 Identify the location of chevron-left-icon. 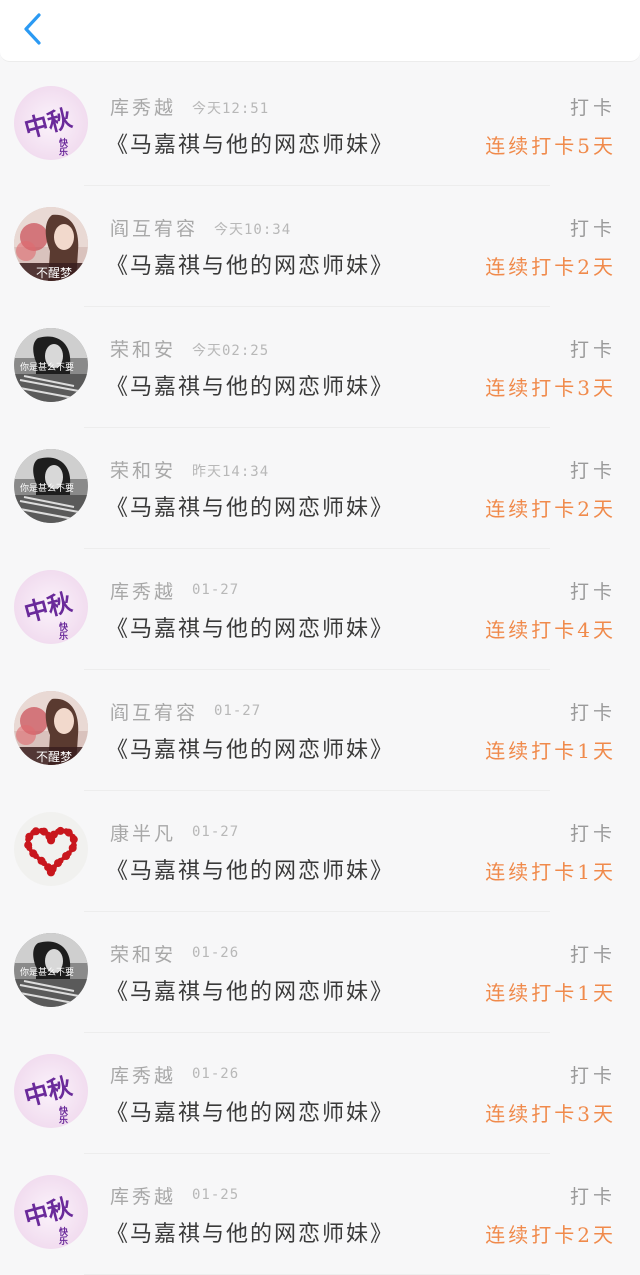
(32, 29).